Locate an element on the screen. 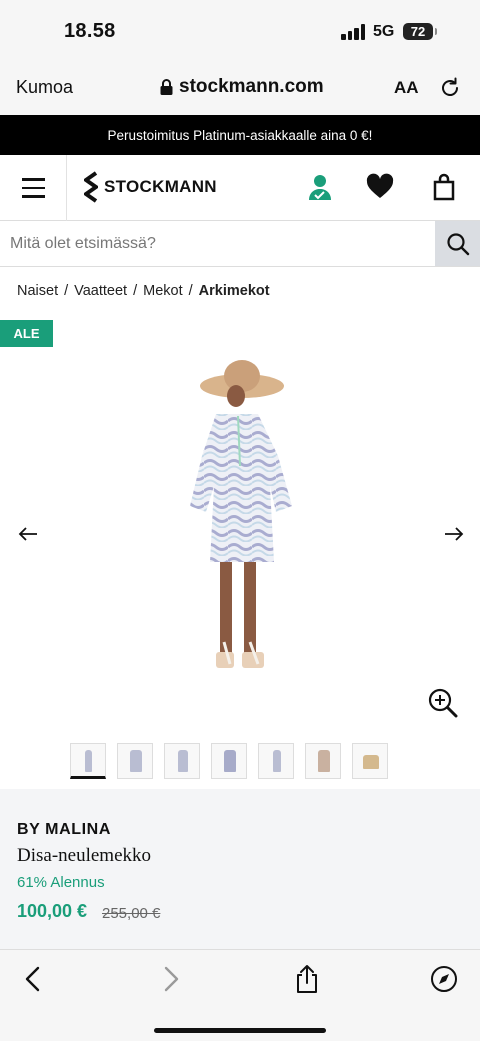 The image size is (480, 1041). menu-button is located at coordinates (33, 188).